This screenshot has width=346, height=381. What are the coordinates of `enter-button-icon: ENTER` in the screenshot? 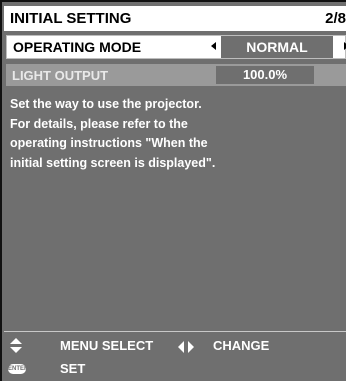 It's located at (18, 369).